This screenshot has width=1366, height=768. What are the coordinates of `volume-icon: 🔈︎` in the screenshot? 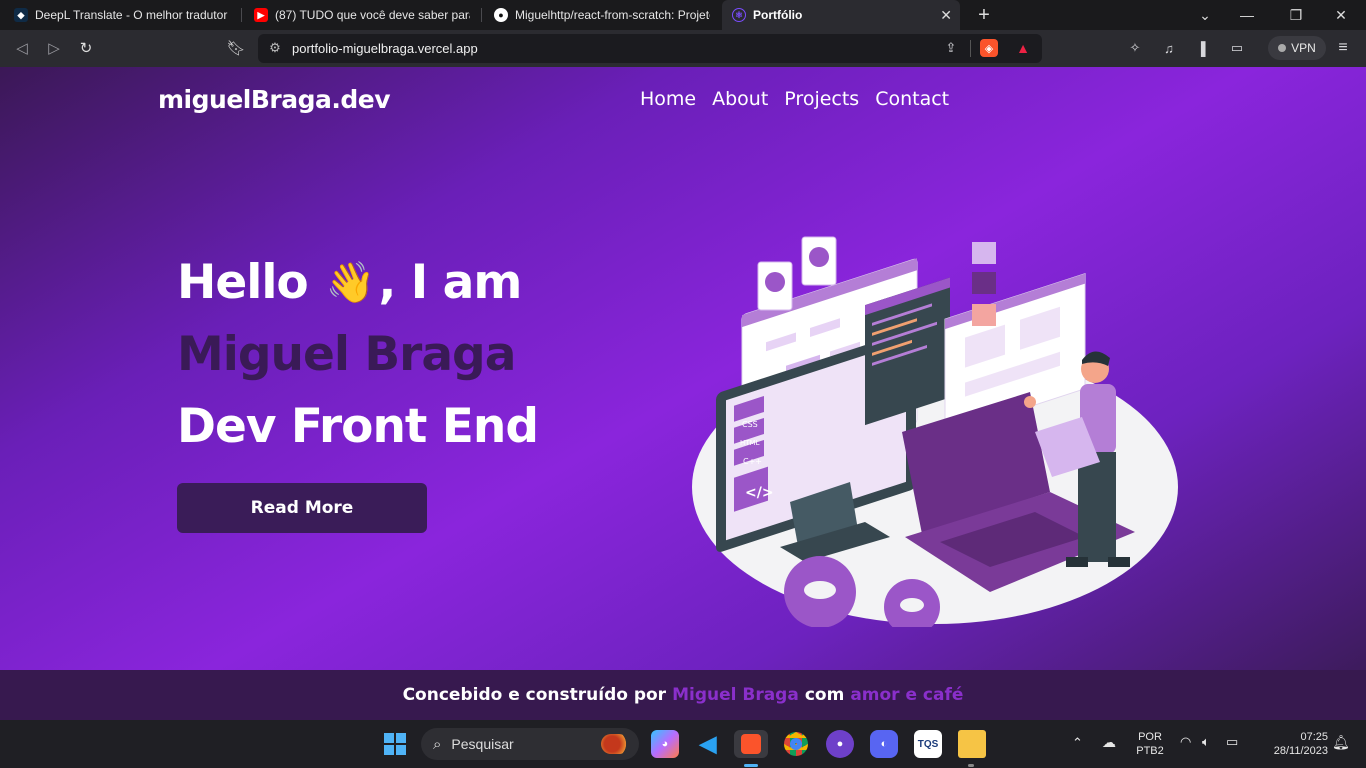 It's located at (1206, 742).